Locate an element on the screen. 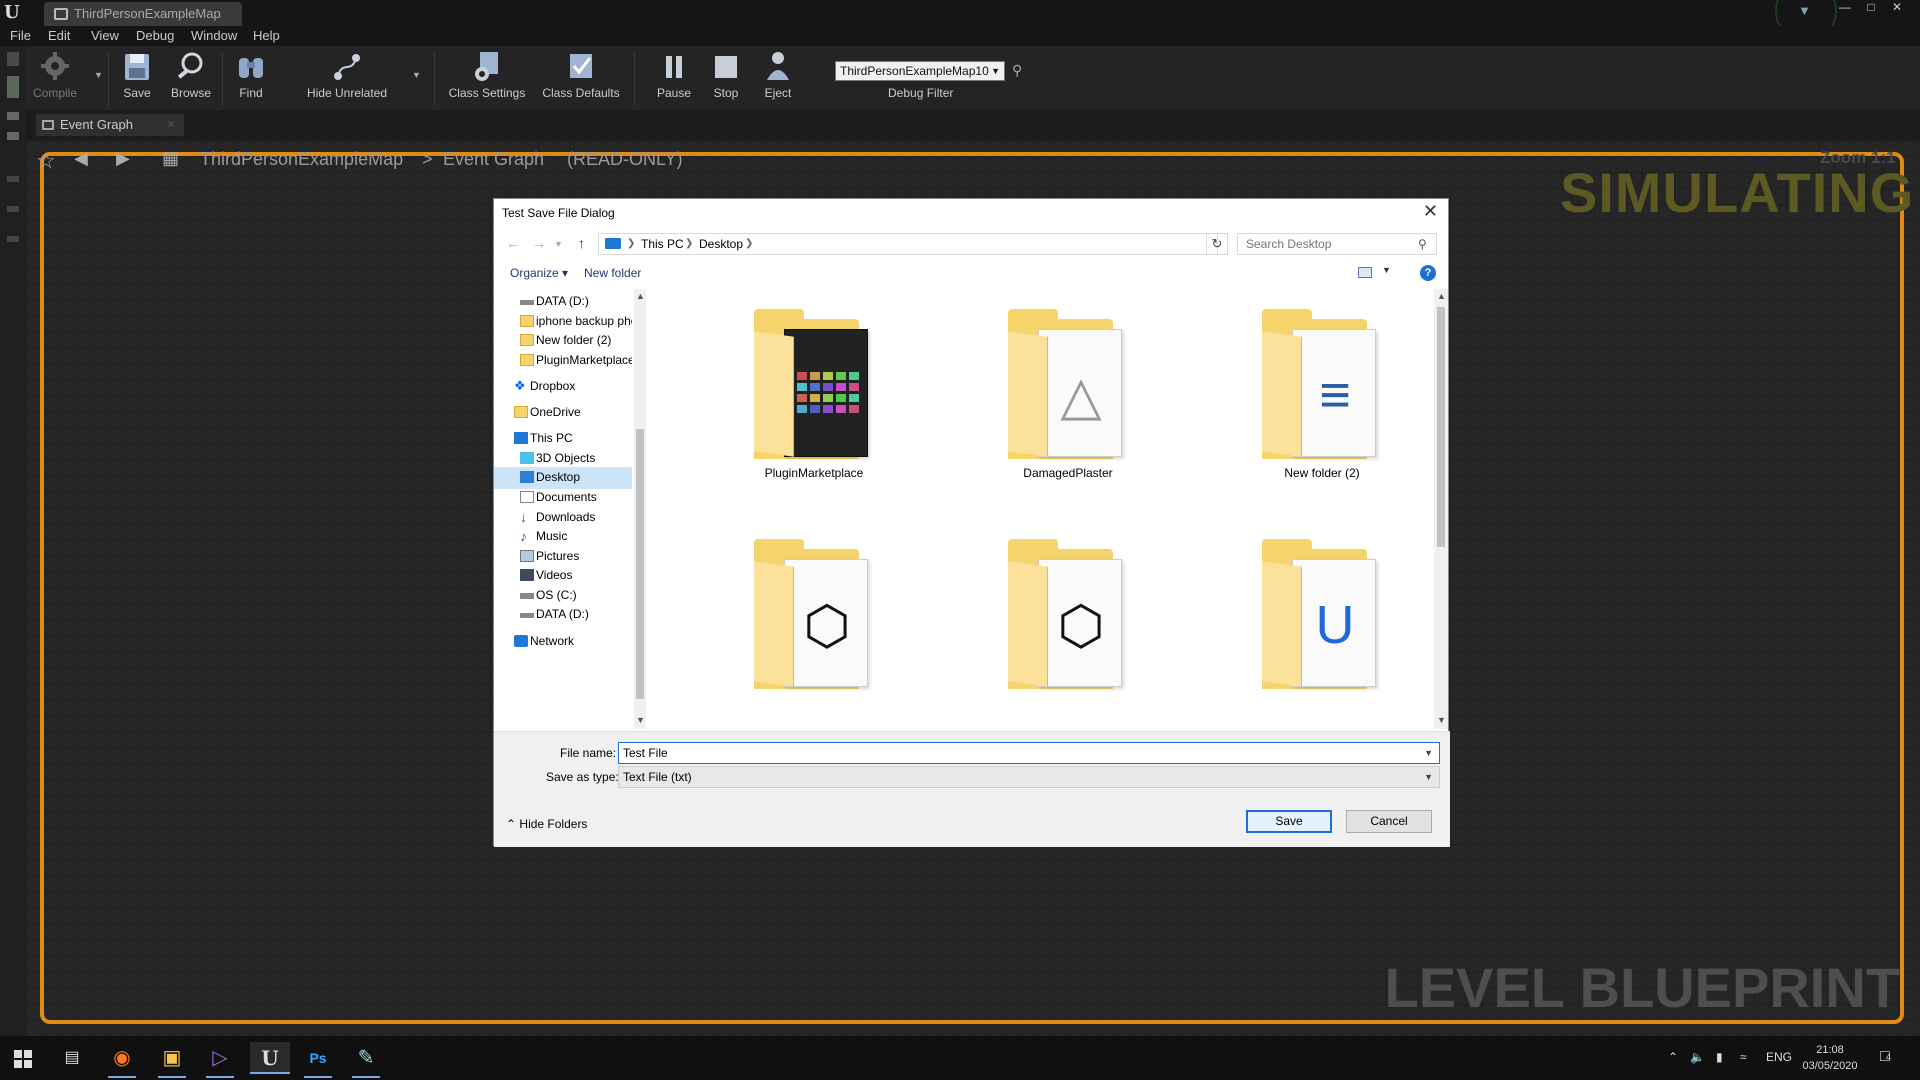 The height and width of the screenshot is (1080, 1920). task-view-icon: ▤ is located at coordinates (72, 1058).